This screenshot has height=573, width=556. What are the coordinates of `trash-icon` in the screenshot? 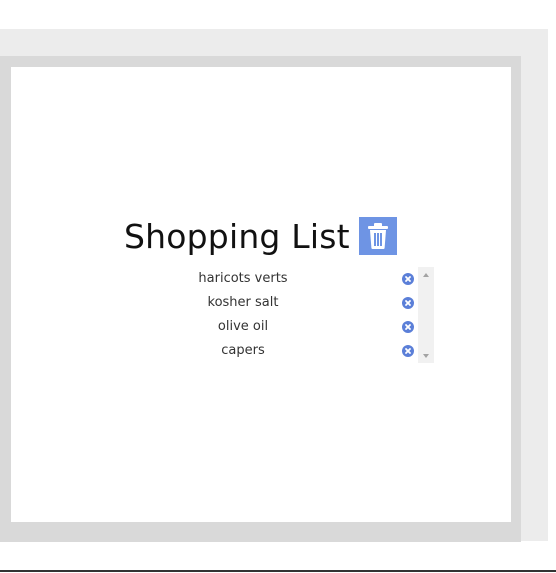 It's located at (377, 236).